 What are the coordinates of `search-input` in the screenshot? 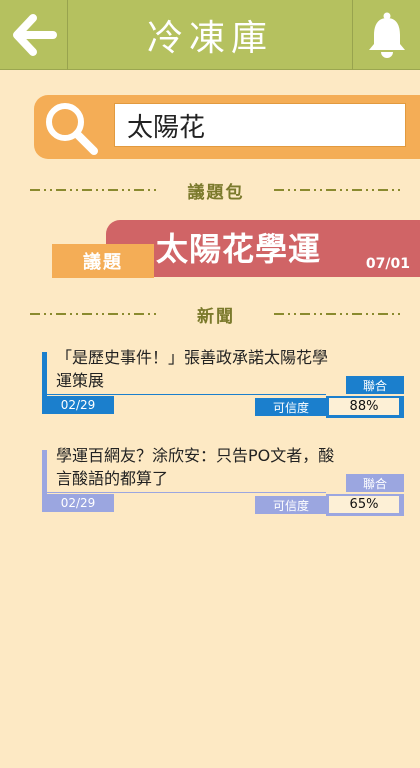 It's located at (260, 125).